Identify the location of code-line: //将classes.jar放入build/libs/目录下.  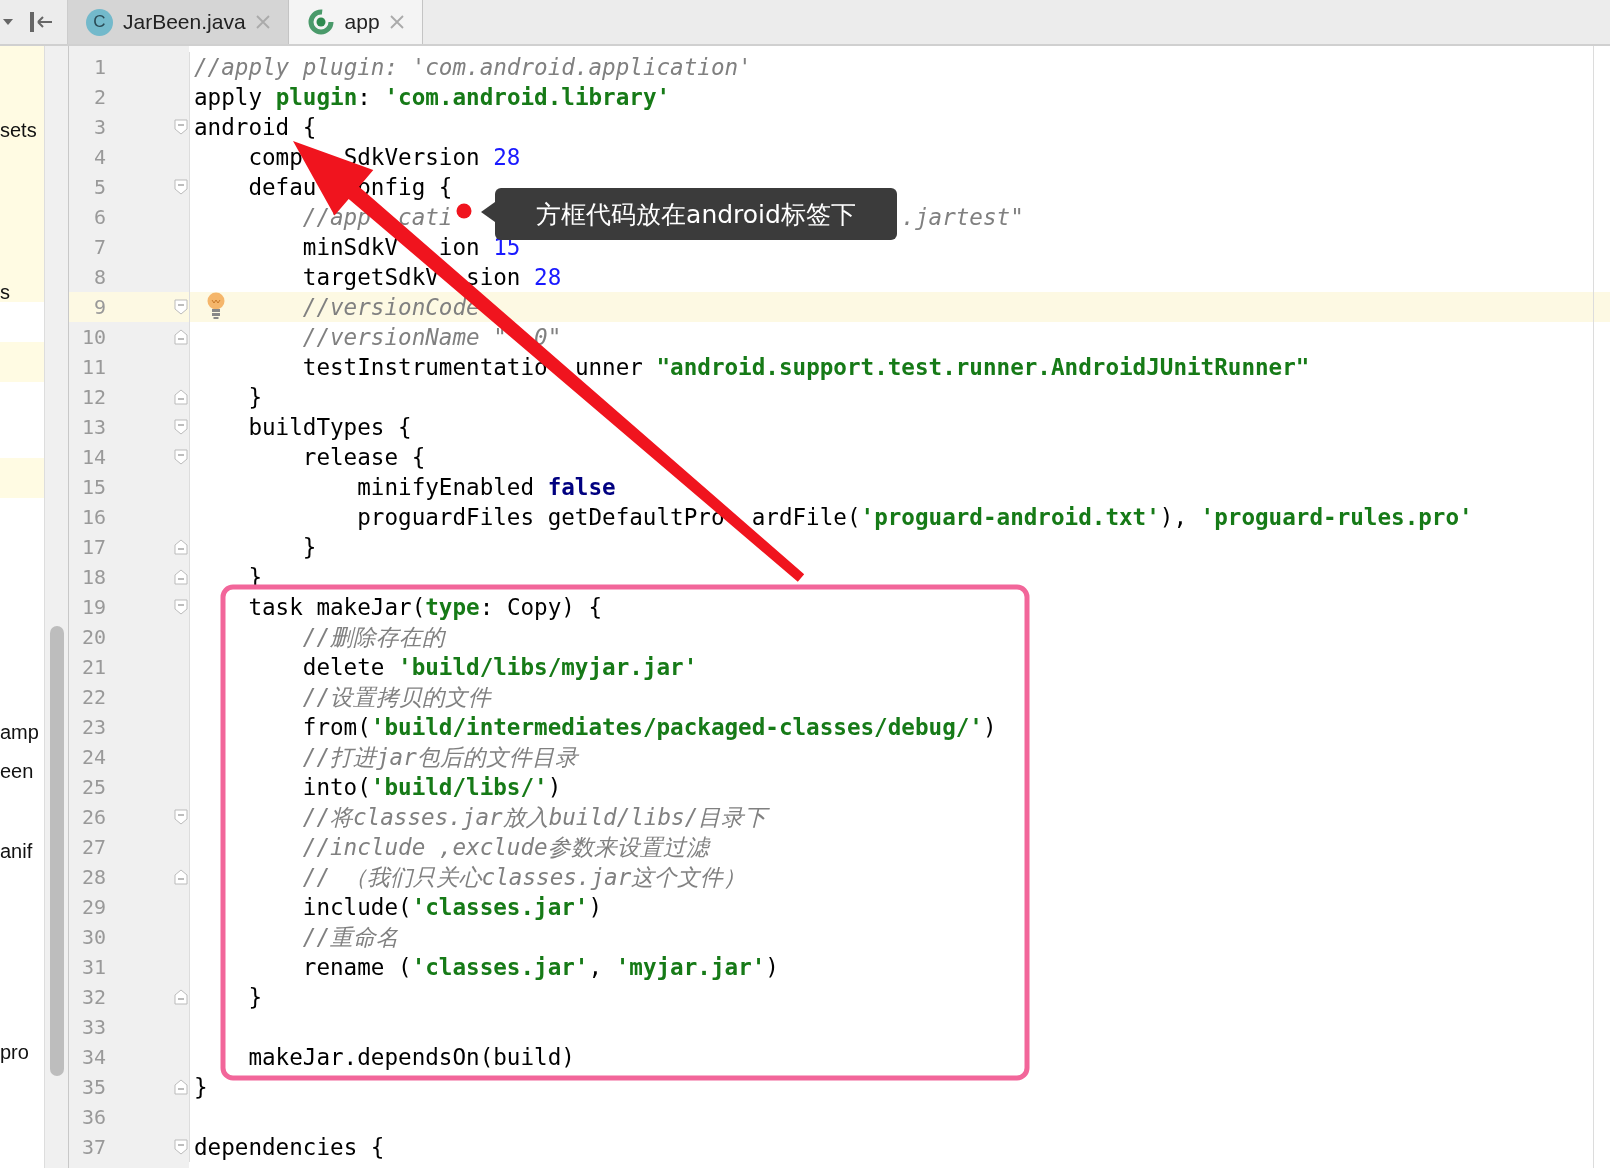
(535, 817).